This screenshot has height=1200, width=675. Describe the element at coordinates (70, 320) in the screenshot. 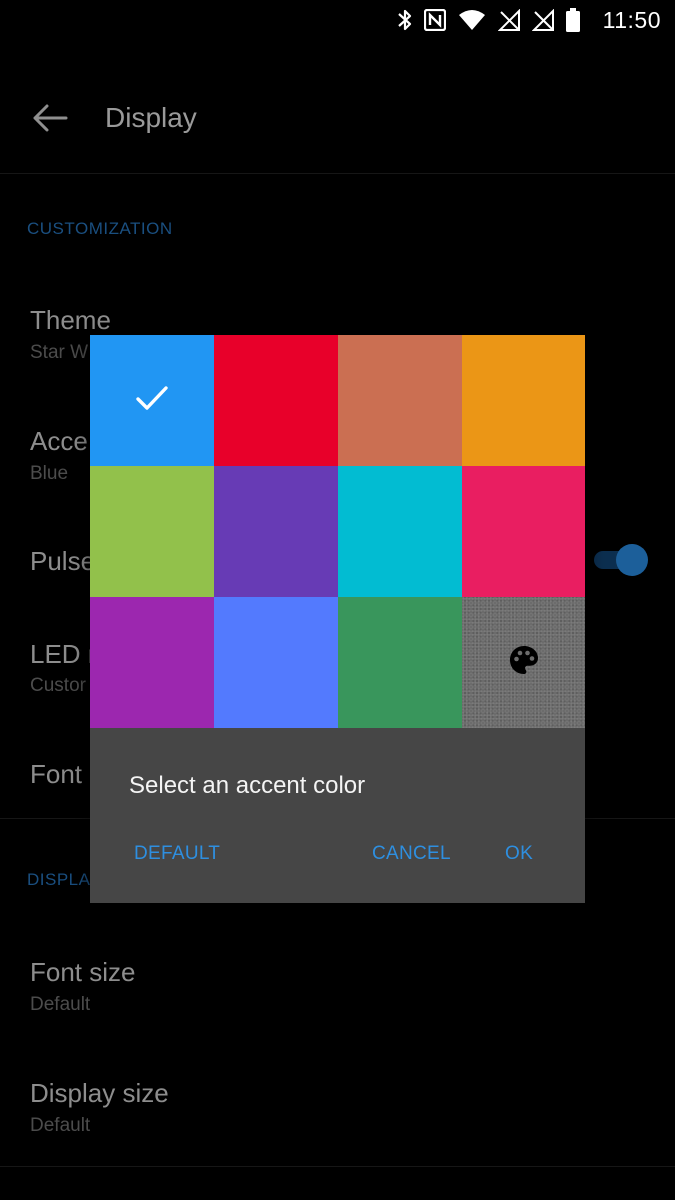

I see `pref-theme-title: Theme` at that location.